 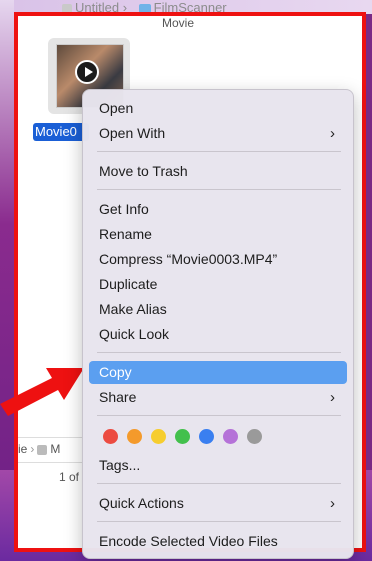 What do you see at coordinates (116, 108) in the screenshot?
I see `menu-item-label: Open` at bounding box center [116, 108].